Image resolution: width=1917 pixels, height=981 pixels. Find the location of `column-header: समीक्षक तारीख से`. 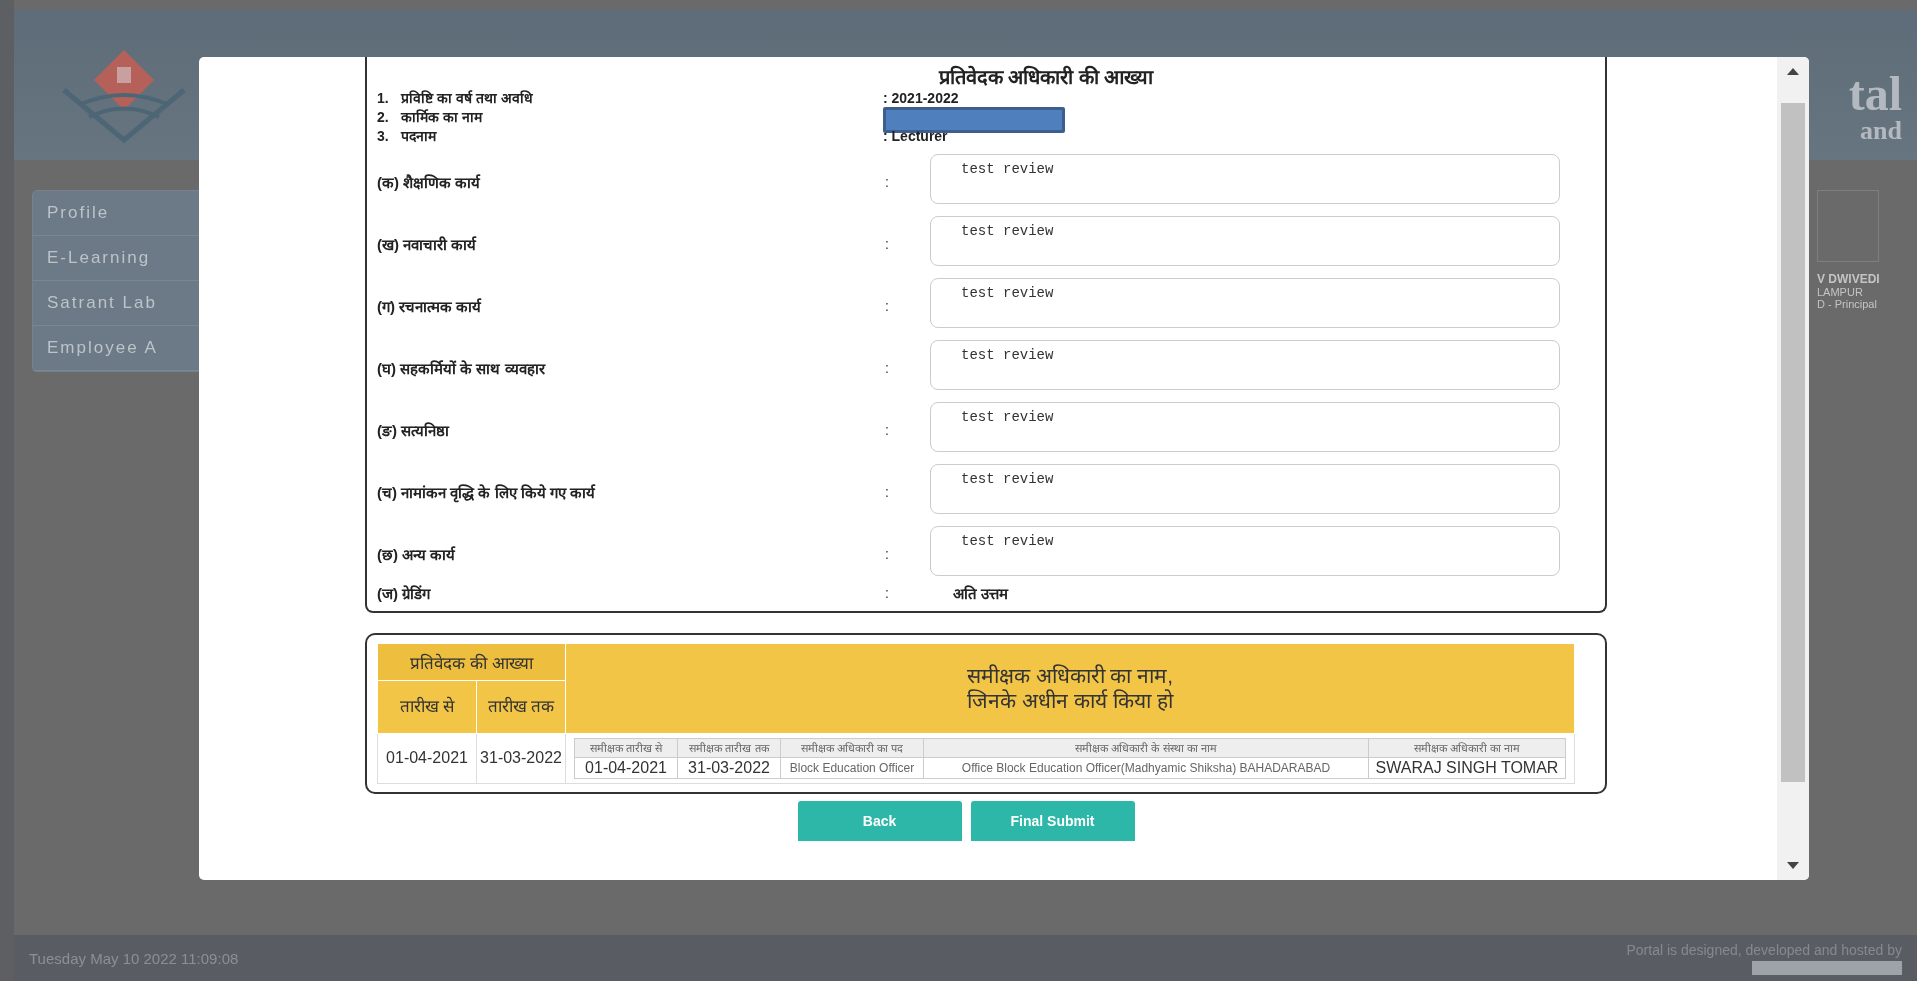

column-header: समीक्षक तारीख से is located at coordinates (626, 748).